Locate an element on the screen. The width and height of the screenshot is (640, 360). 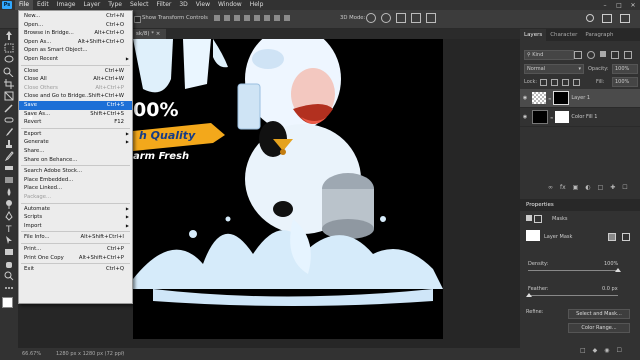
fill-field: 100% is located at coordinates (625, 82).